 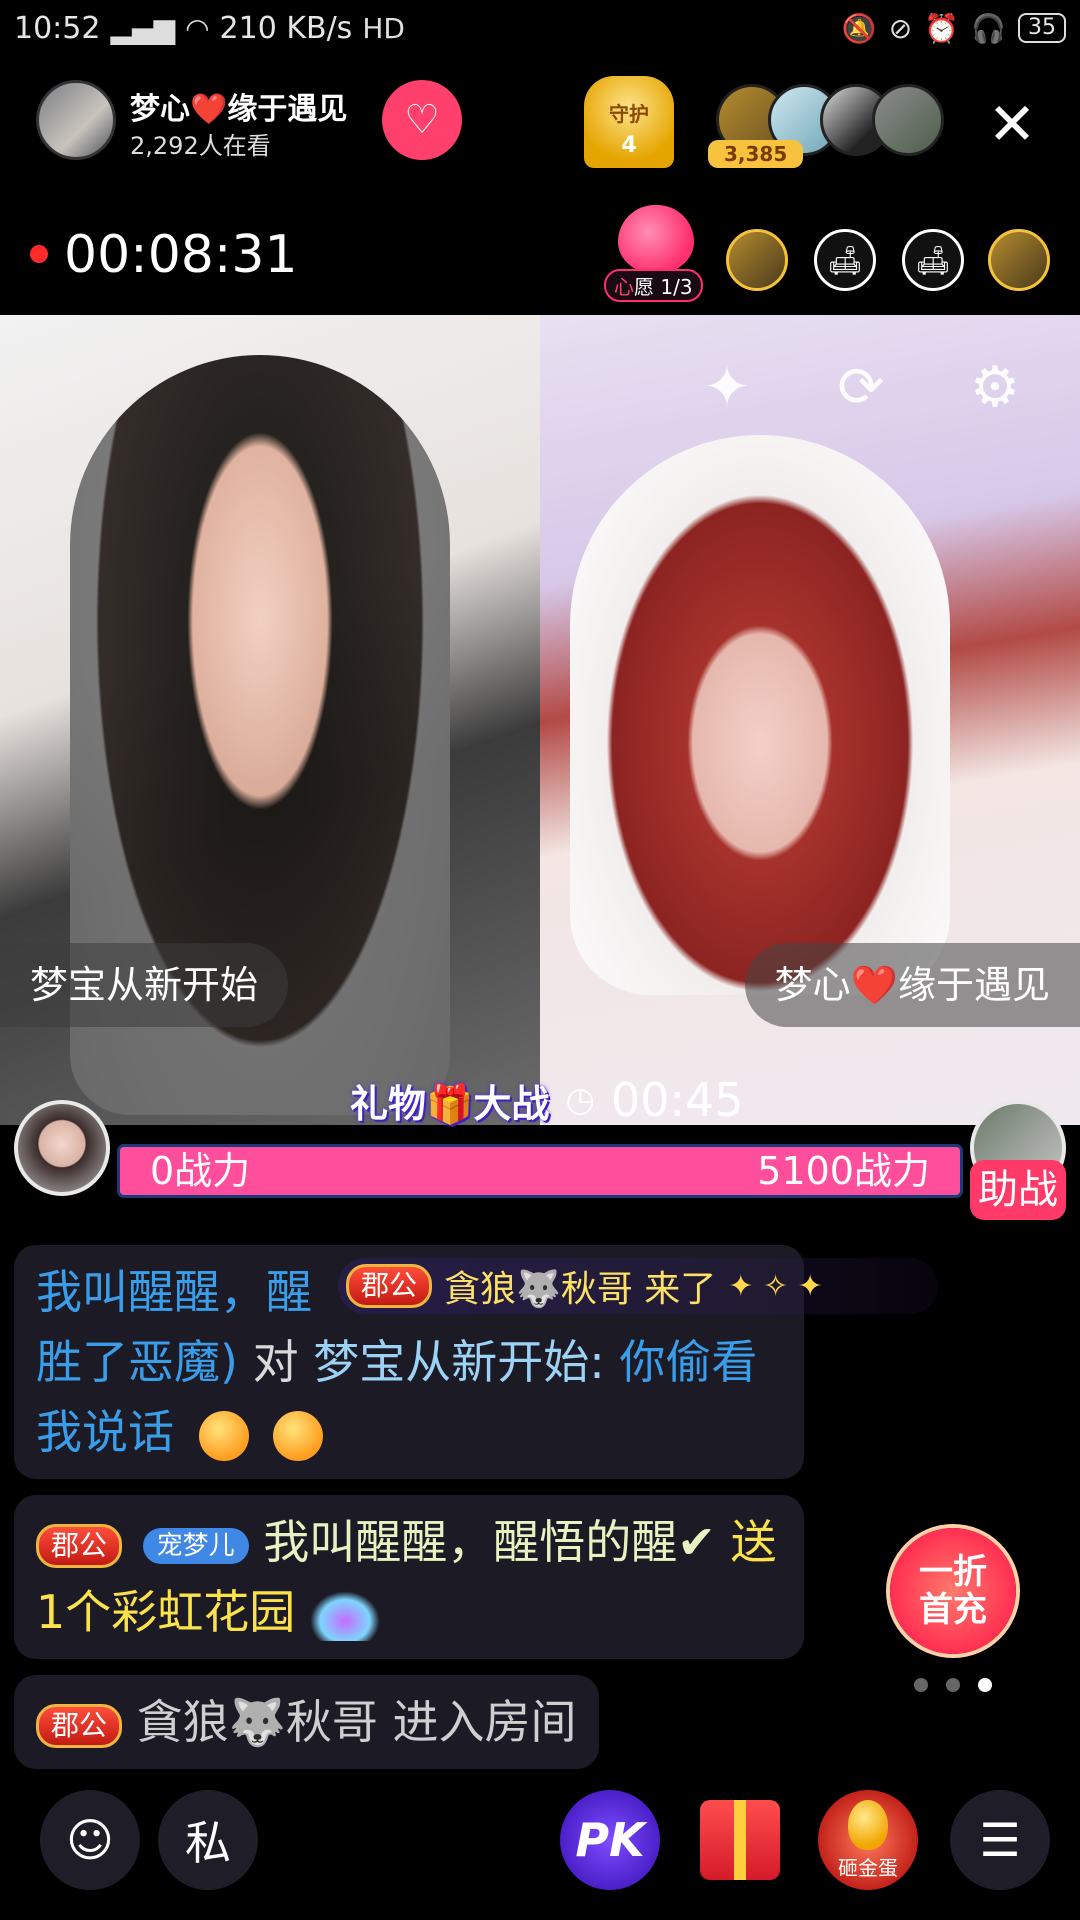 I want to click on chat-sender: 我叫醒醒，醒, so click(x=174, y=1292).